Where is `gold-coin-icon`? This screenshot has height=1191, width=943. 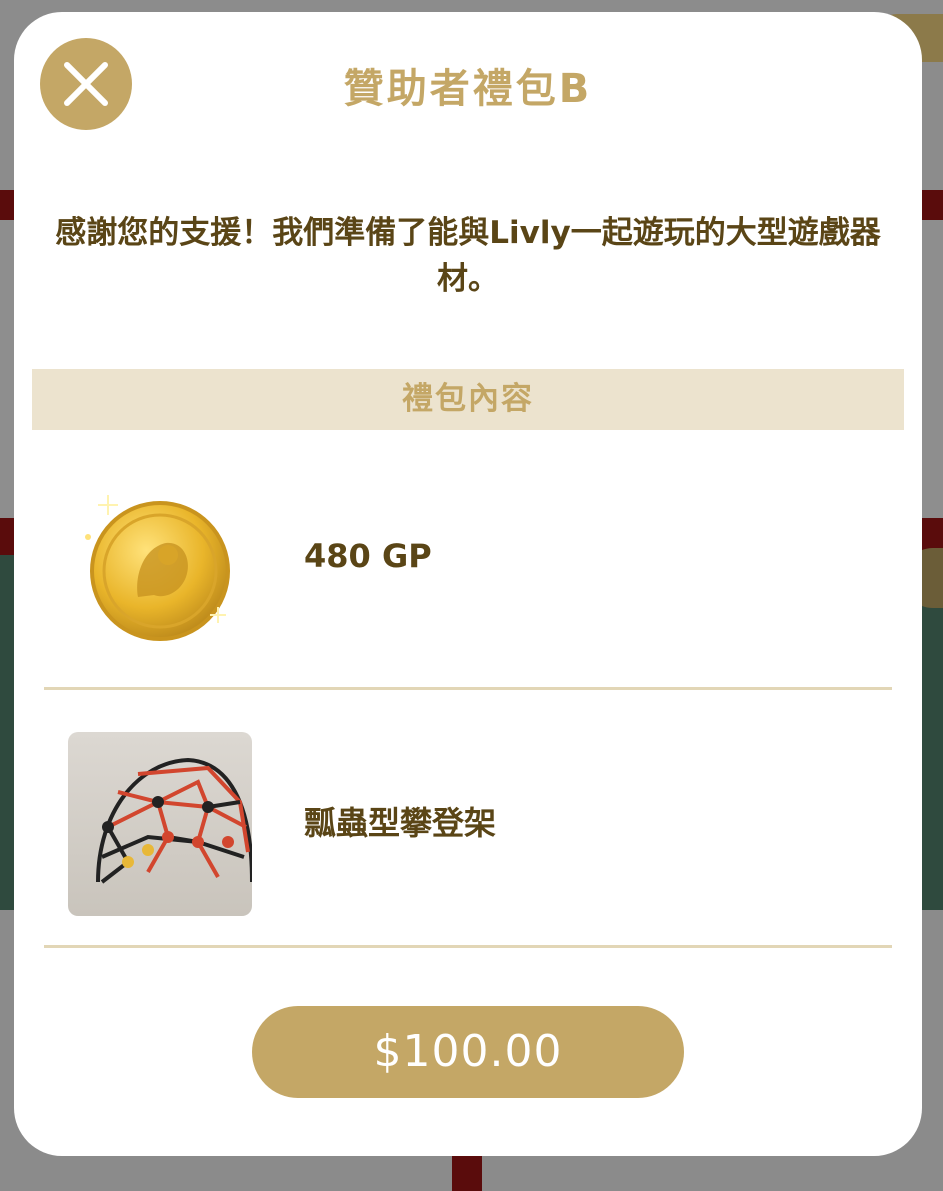 gold-coin-icon is located at coordinates (160, 569).